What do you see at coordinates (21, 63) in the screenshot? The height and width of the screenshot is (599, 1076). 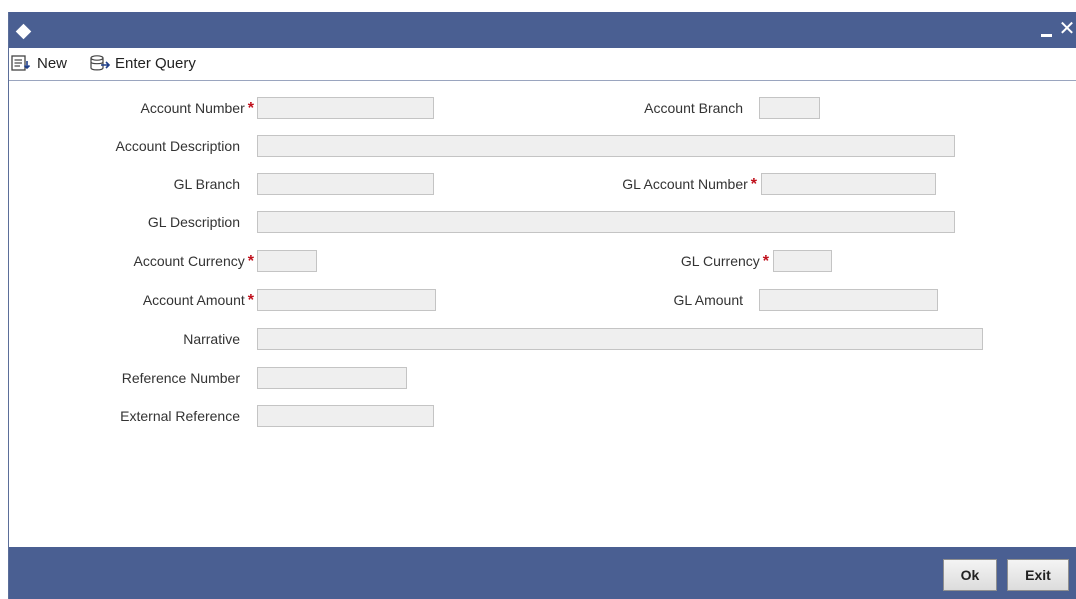 I see `new-record-icon` at bounding box center [21, 63].